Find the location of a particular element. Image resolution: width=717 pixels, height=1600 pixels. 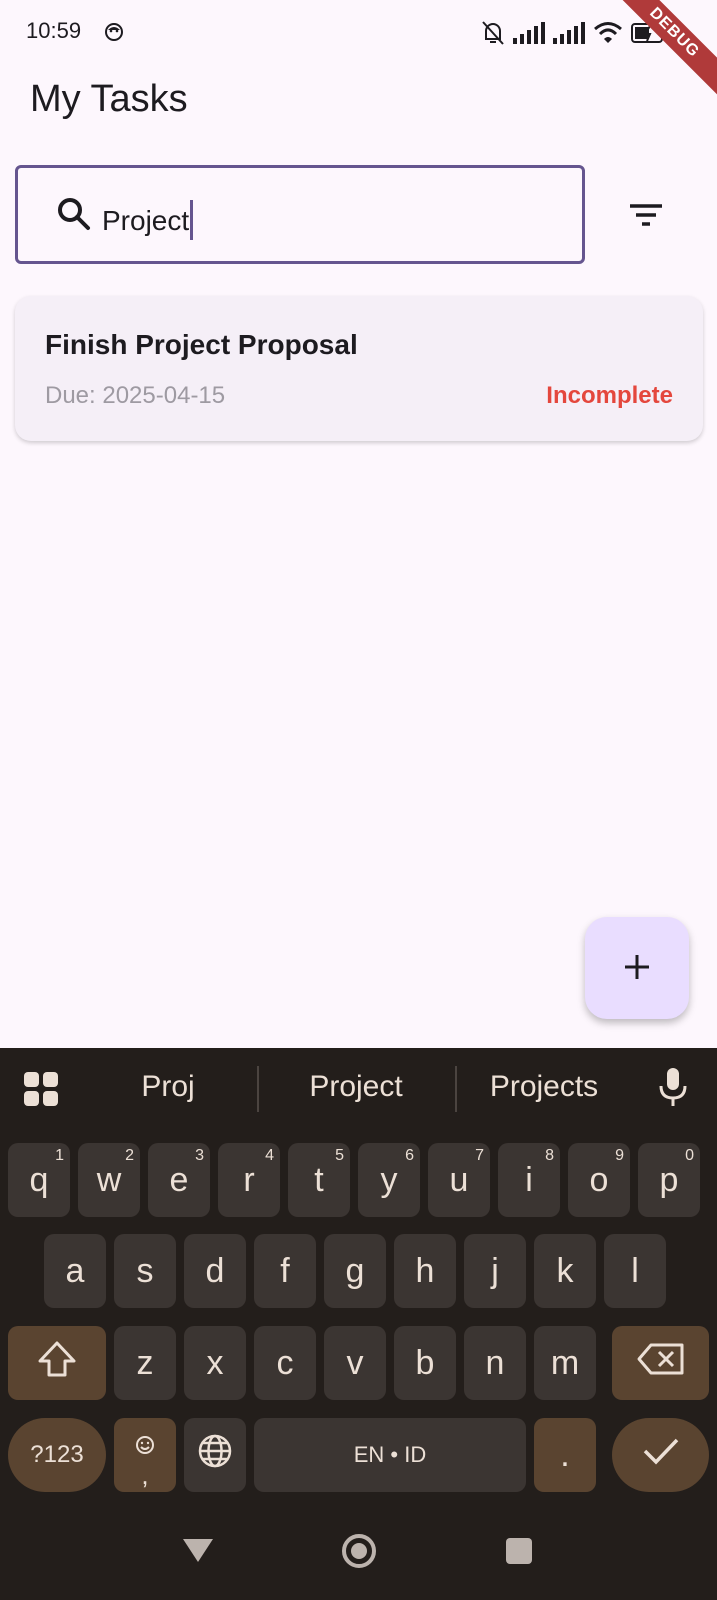

system-nav-bar is located at coordinates (358, 1558).